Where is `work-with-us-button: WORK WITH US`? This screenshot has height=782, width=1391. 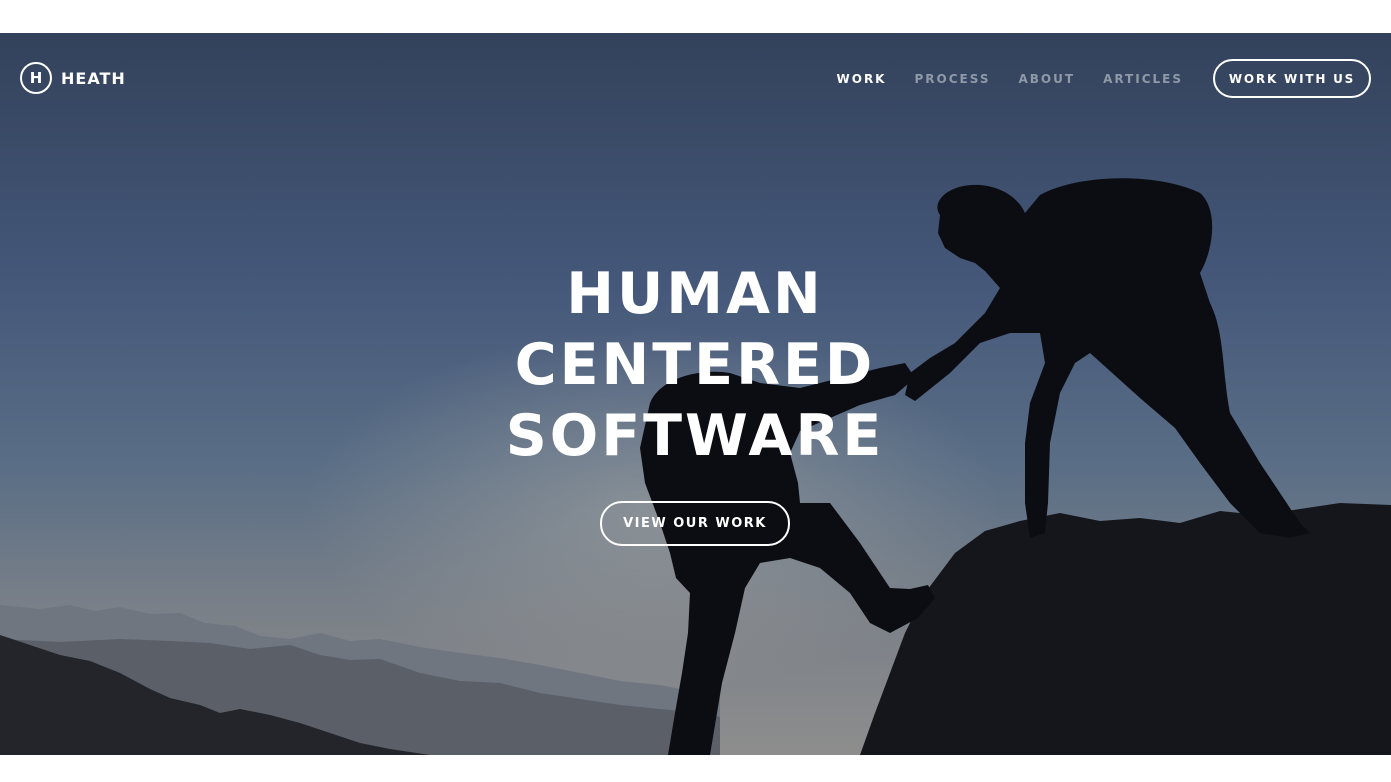
work-with-us-button: WORK WITH US is located at coordinates (1292, 78).